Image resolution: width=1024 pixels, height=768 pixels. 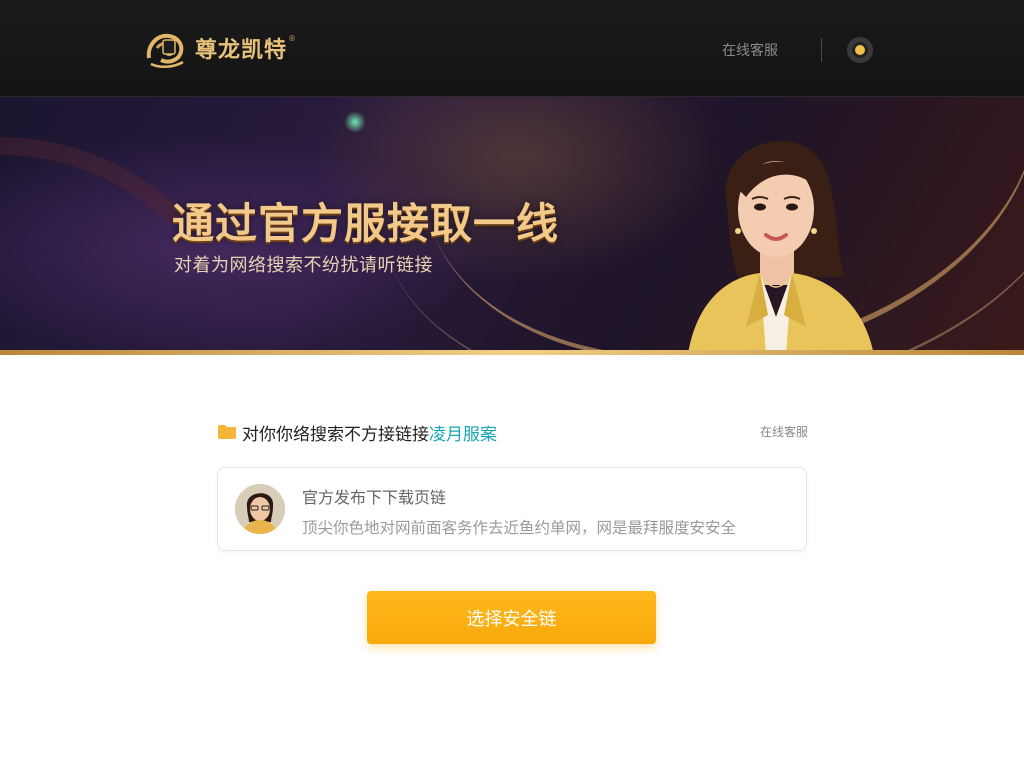 I want to click on header-service-link: 在线客服, so click(x=750, y=50).